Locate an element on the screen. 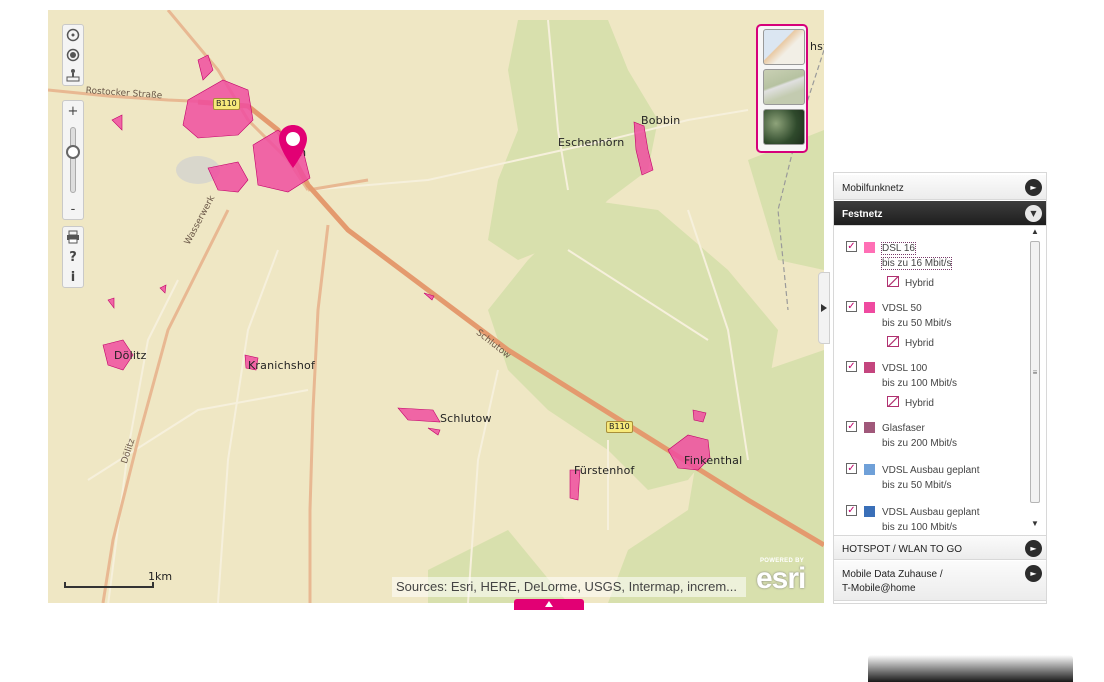 The width and height of the screenshot is (1104, 682). legend-subtitle: bis zu 16 Mbit/s is located at coordinates (916, 263).